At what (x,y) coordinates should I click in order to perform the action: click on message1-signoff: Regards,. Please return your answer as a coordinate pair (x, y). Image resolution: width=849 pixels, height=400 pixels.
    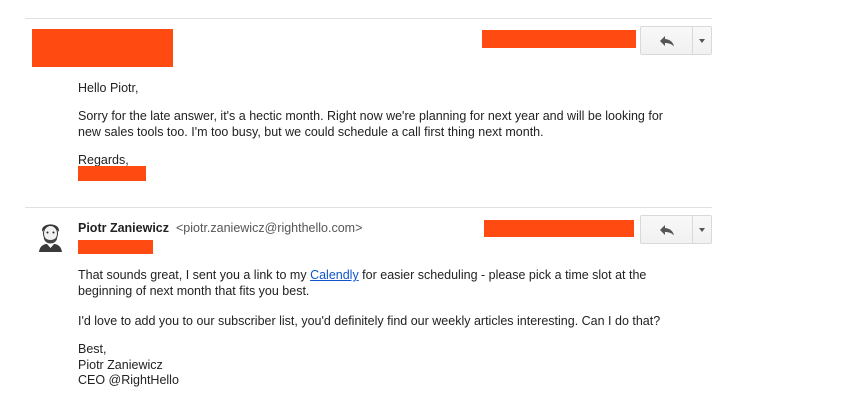
    Looking at the image, I should click on (103, 160).